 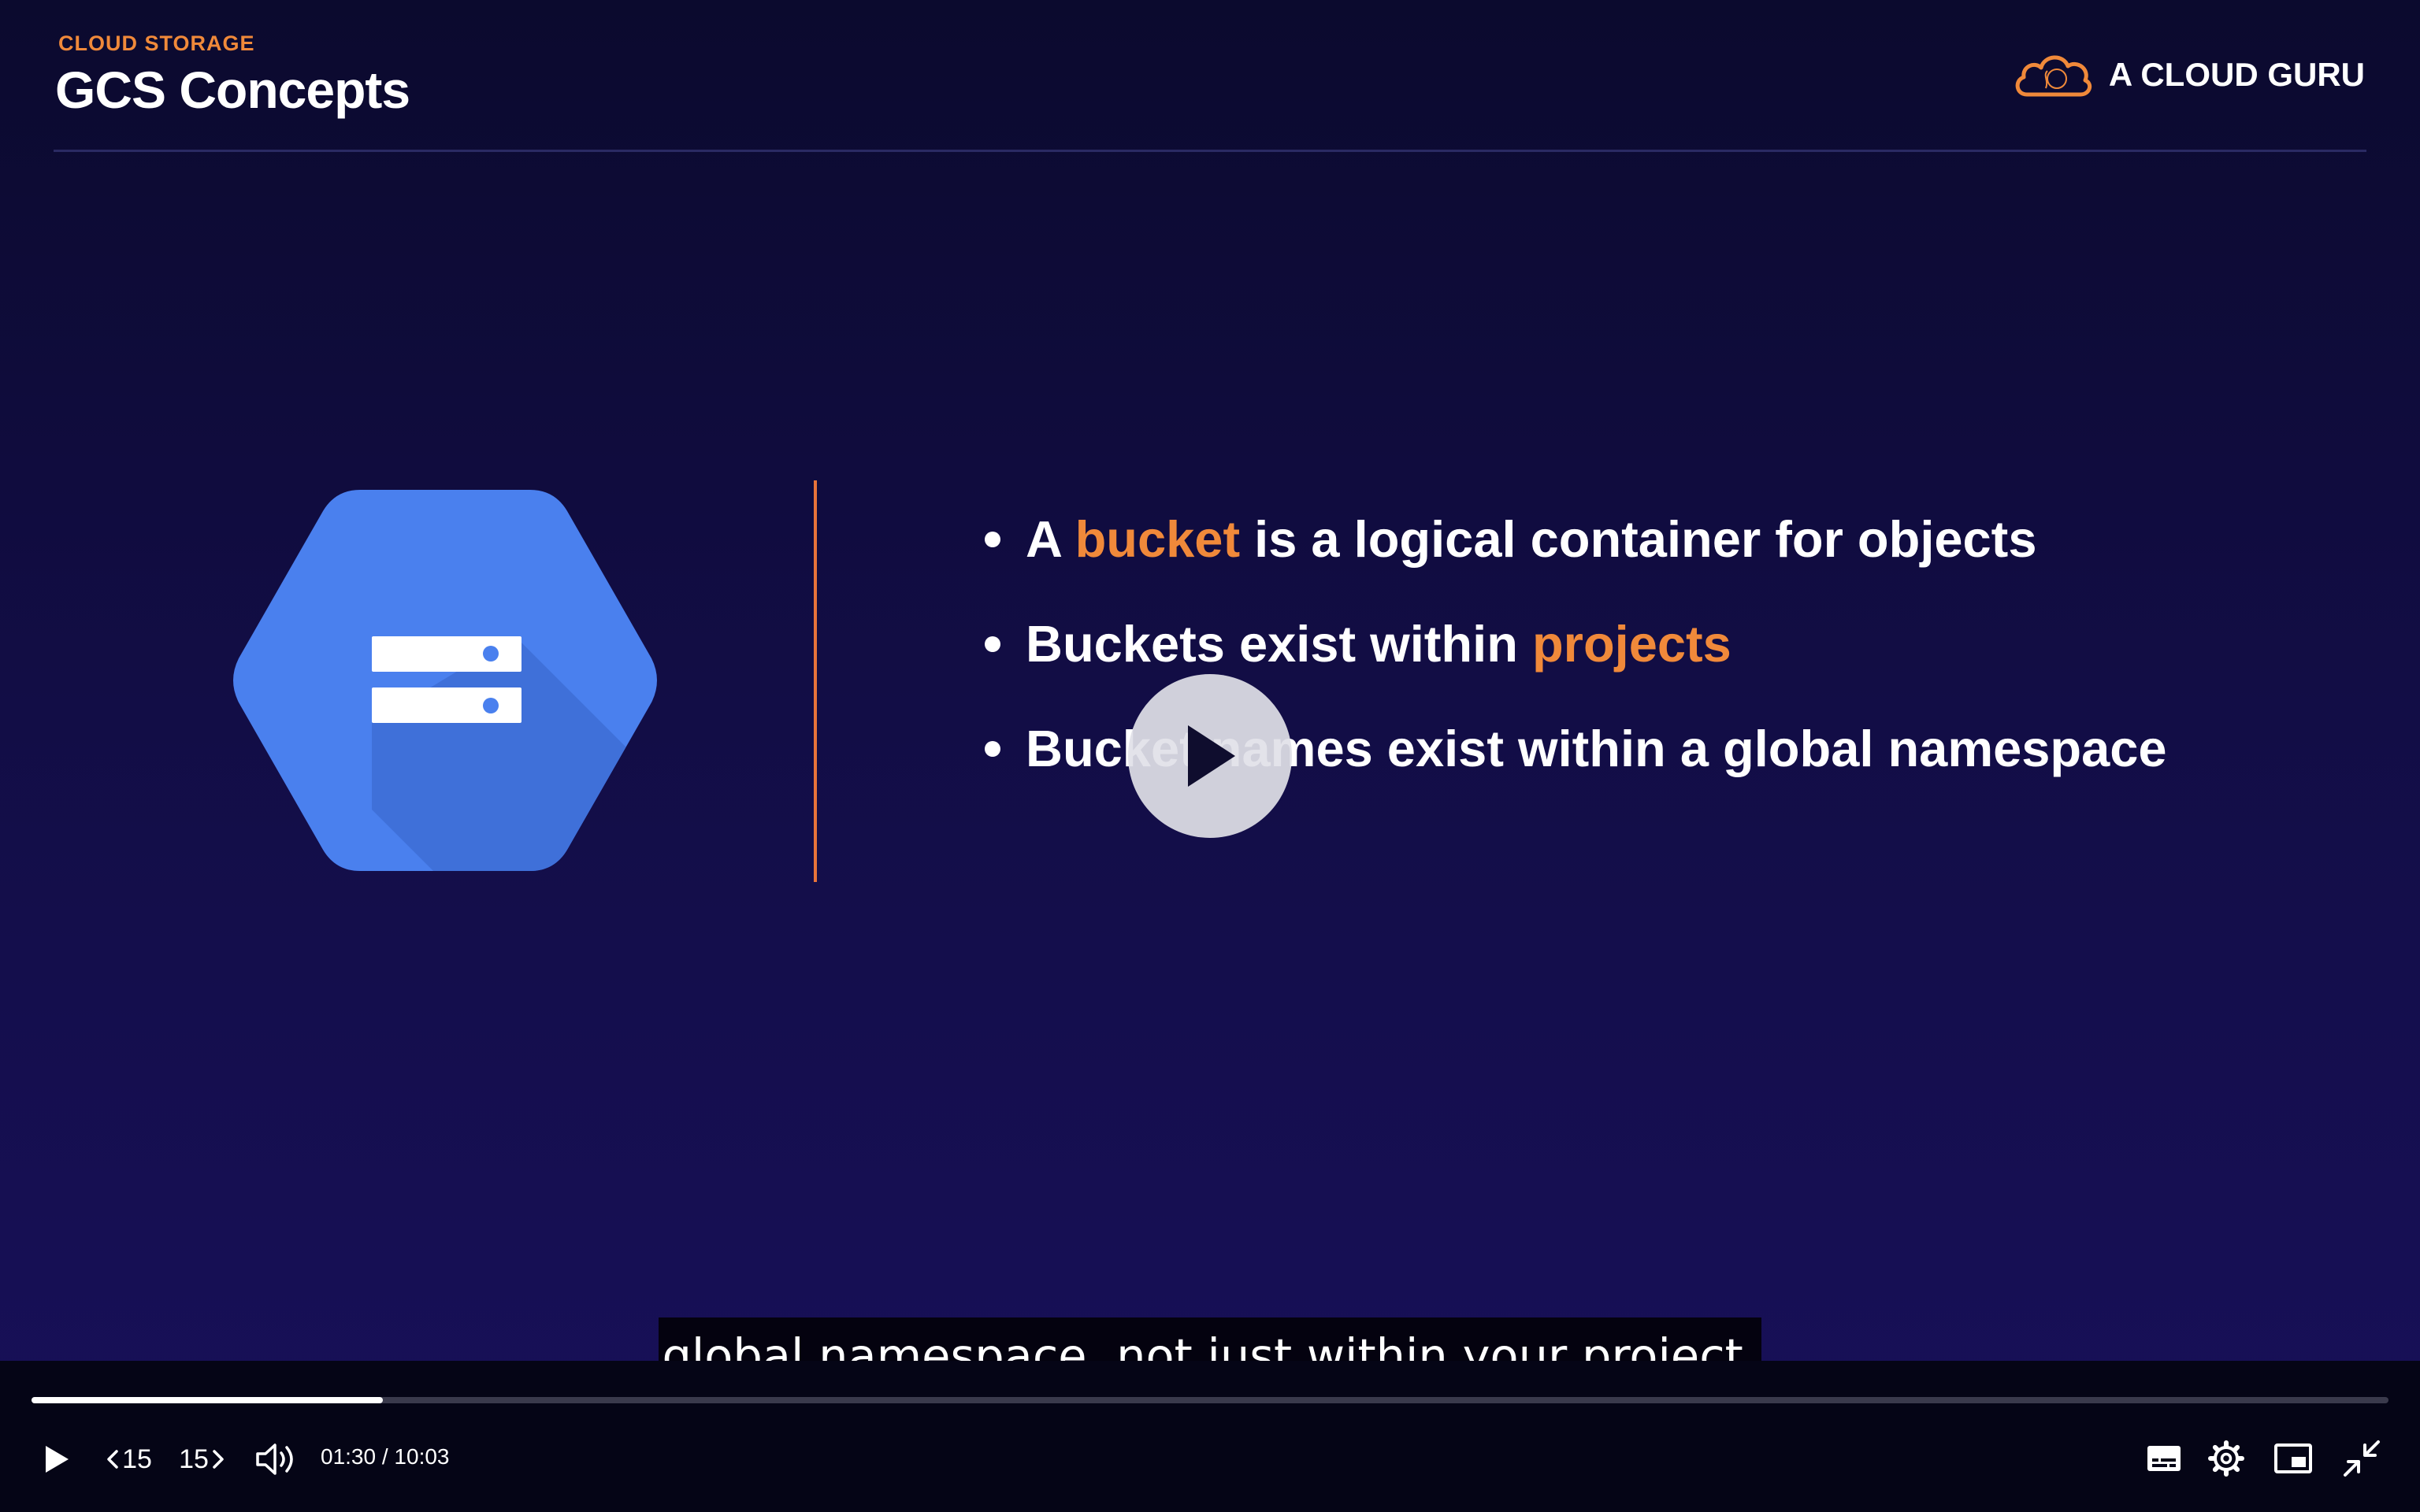 What do you see at coordinates (1631, 643) in the screenshot?
I see `highlight-word: projects` at bounding box center [1631, 643].